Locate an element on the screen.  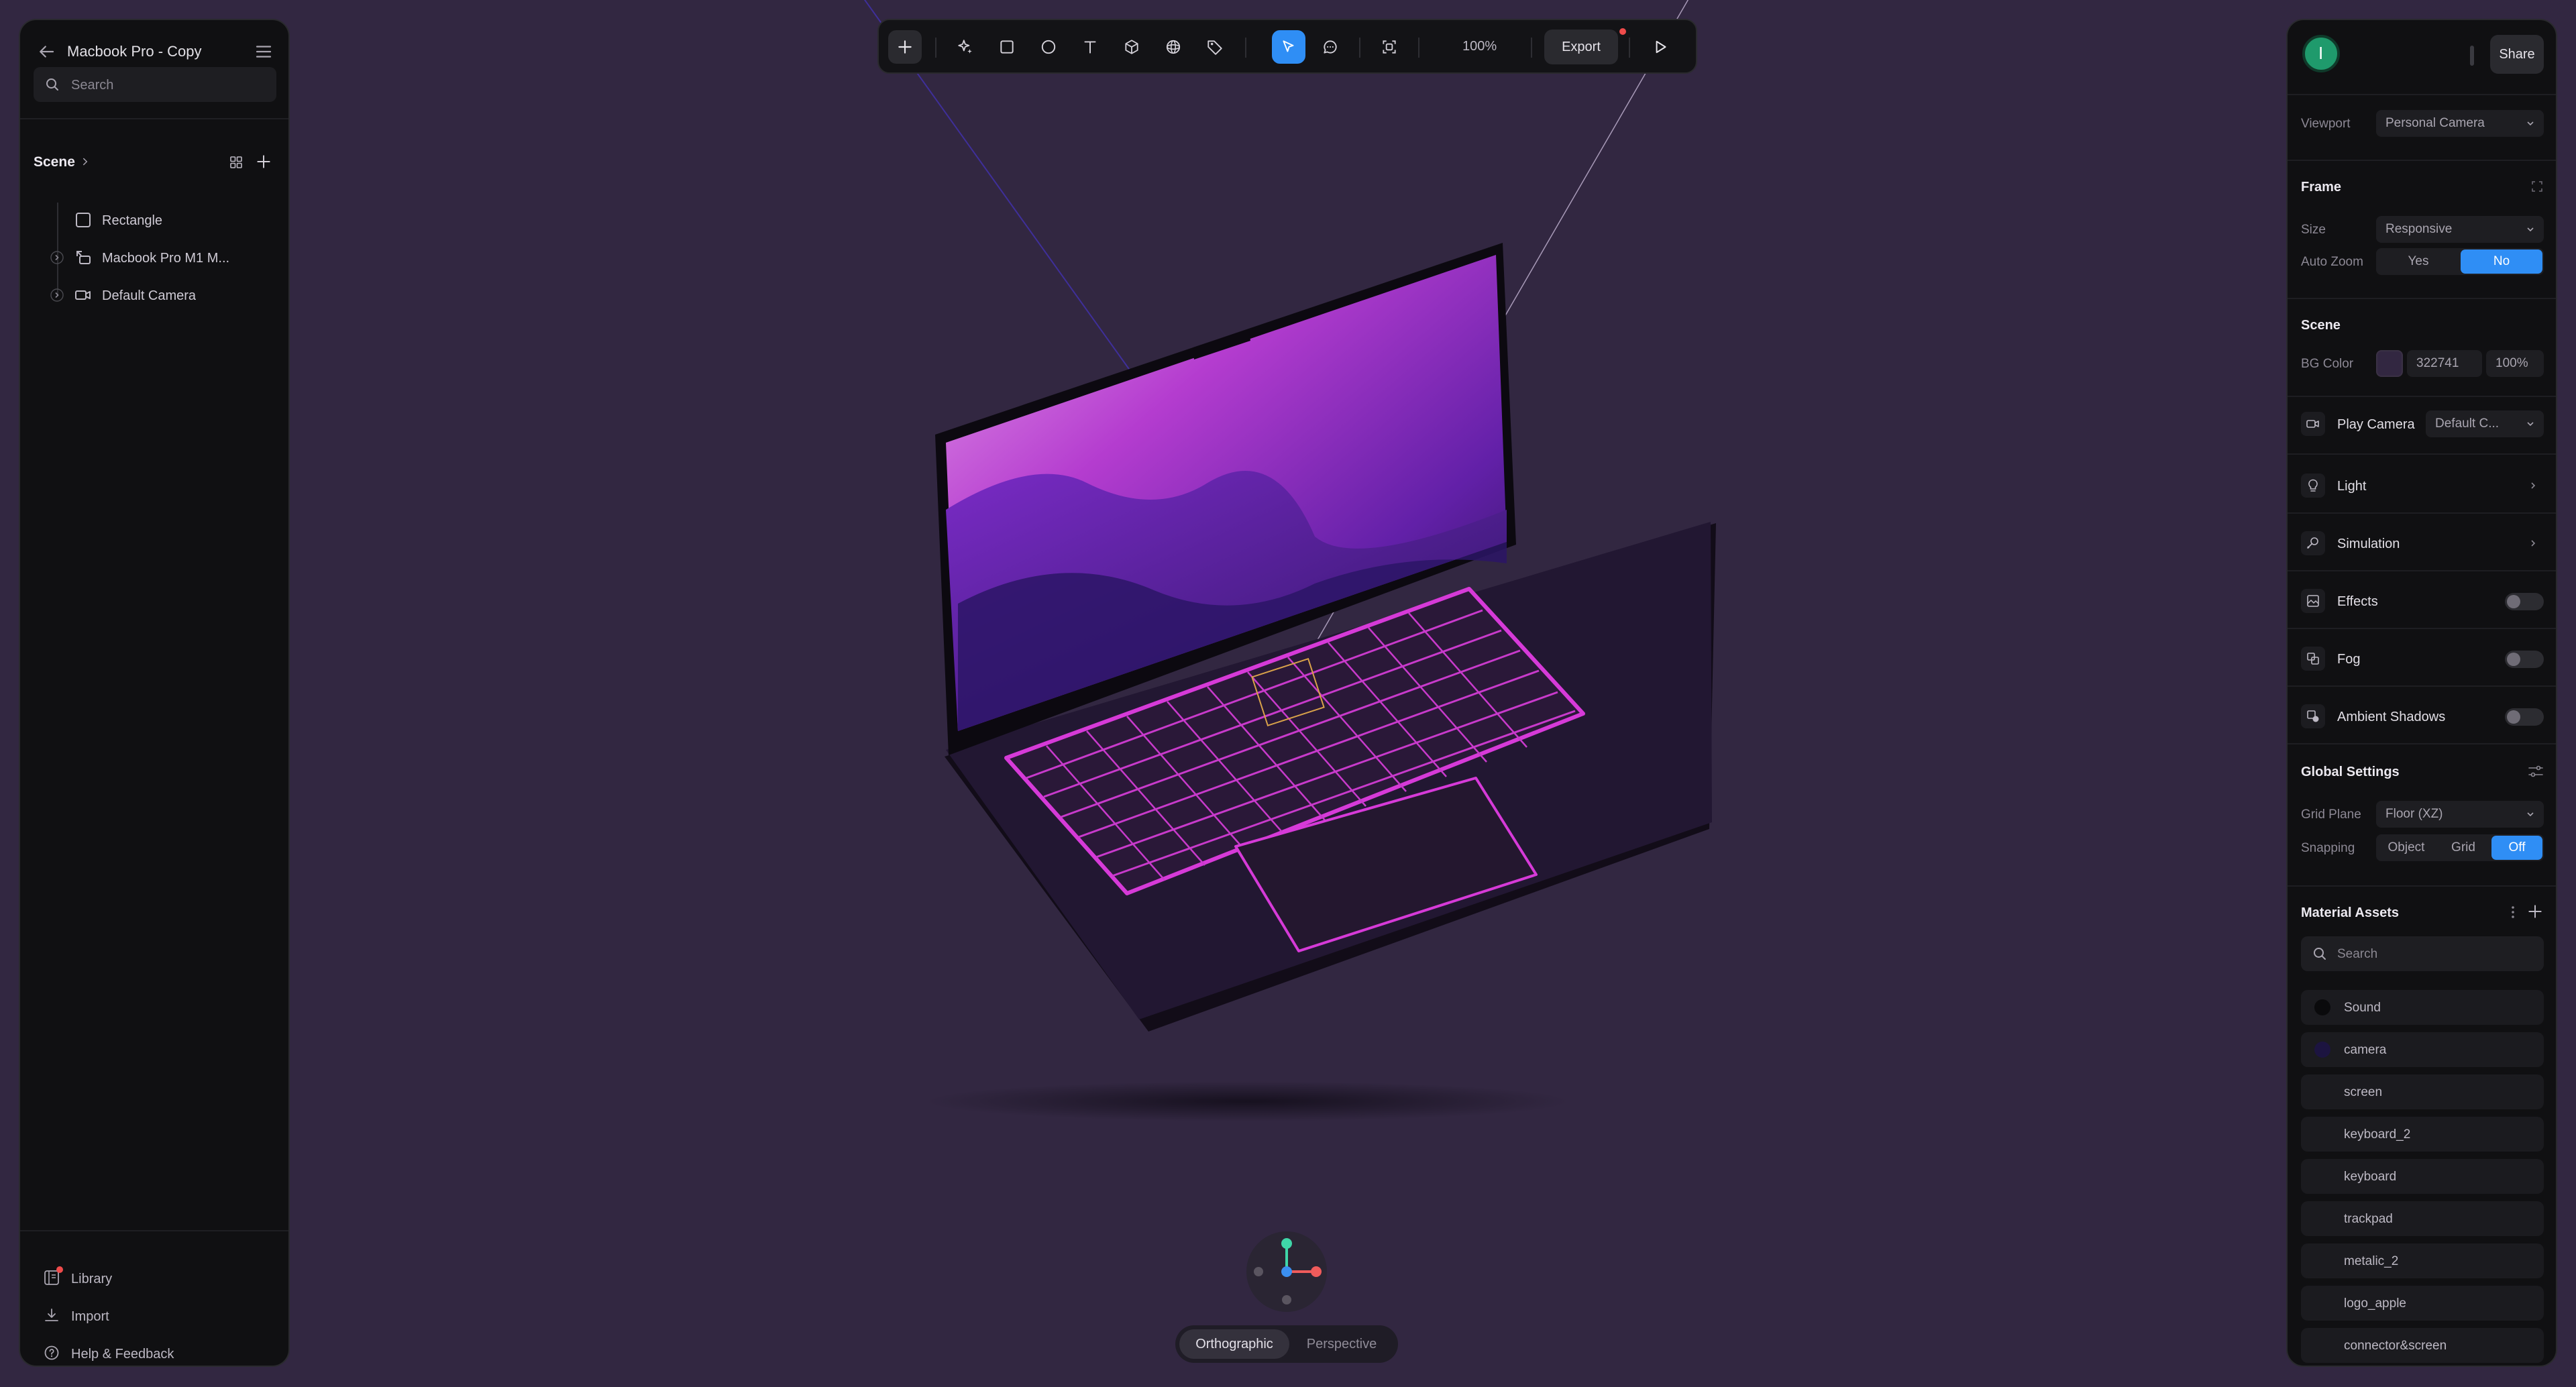
size-select: Responsive is located at coordinates (2460, 229).